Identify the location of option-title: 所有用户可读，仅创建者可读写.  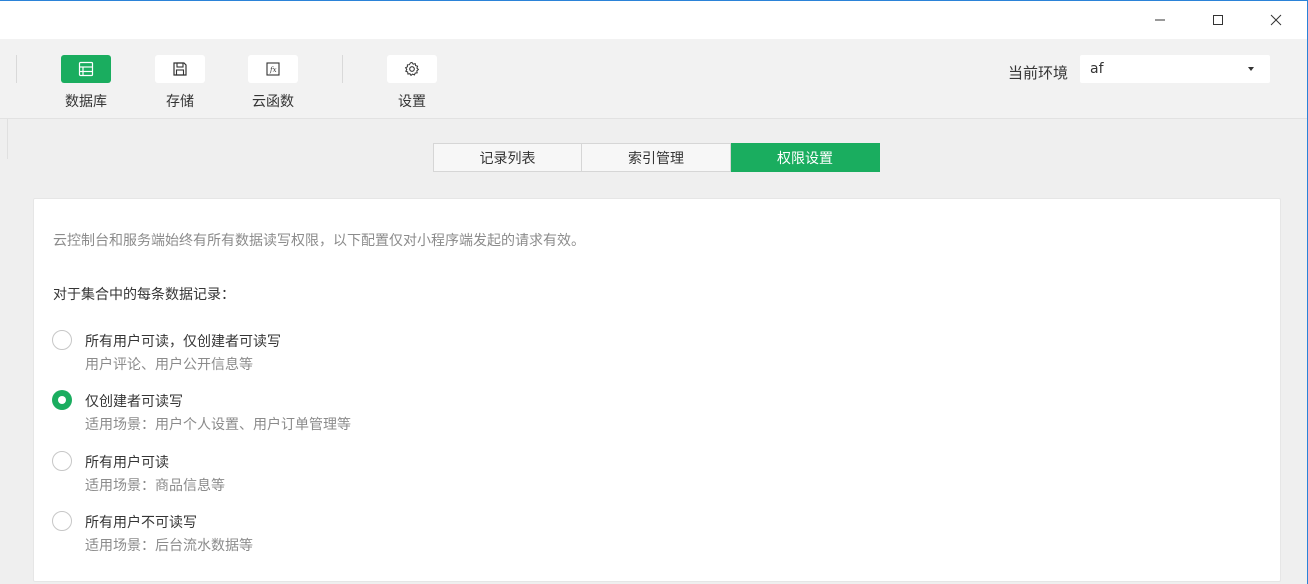
(183, 342).